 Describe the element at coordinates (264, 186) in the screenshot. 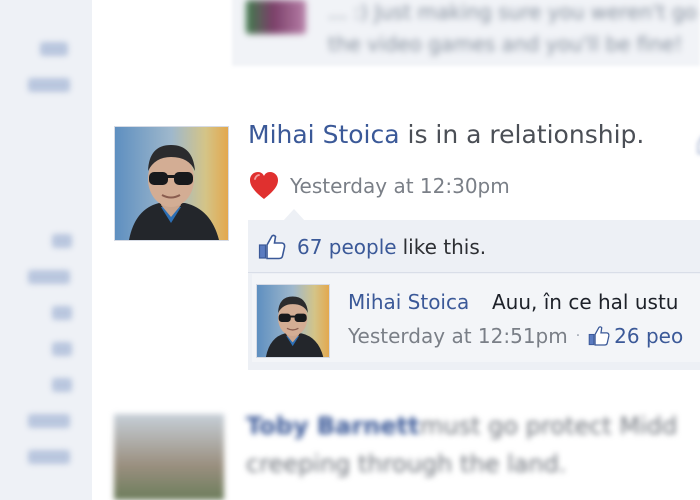

I see `heart-icon` at that location.